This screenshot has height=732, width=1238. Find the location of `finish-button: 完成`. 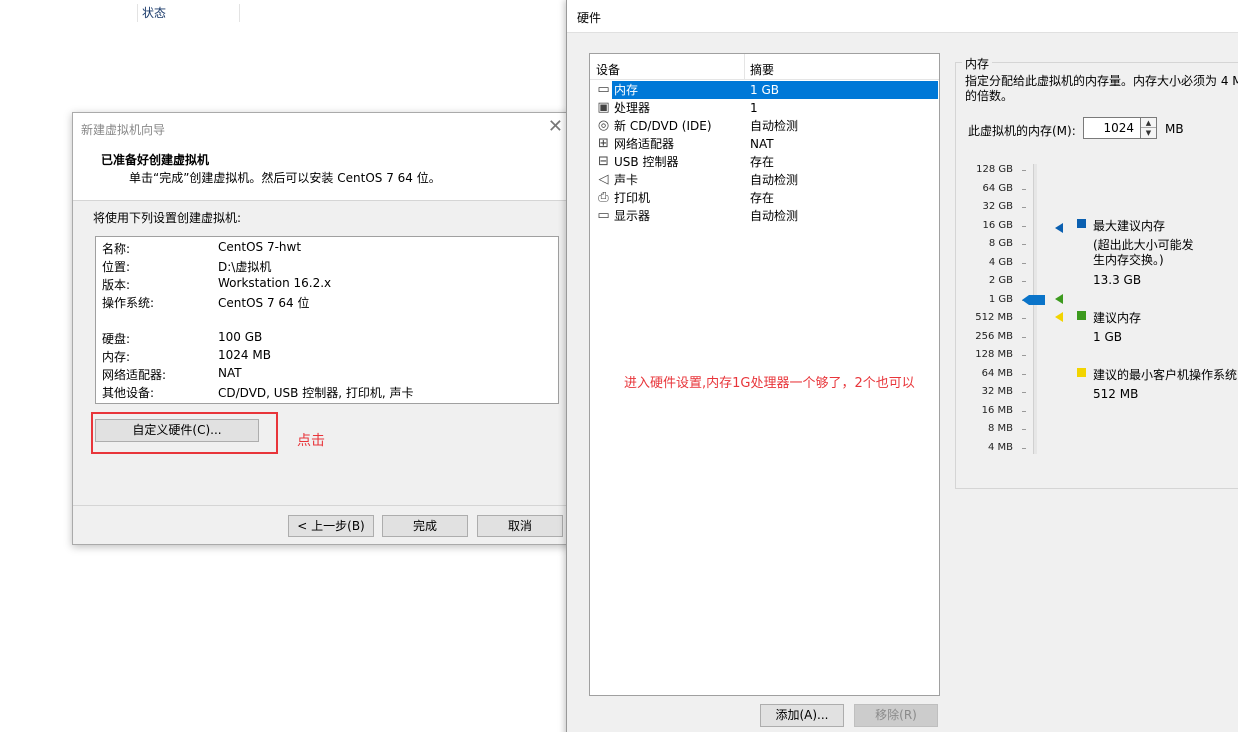

finish-button: 完成 is located at coordinates (425, 526).